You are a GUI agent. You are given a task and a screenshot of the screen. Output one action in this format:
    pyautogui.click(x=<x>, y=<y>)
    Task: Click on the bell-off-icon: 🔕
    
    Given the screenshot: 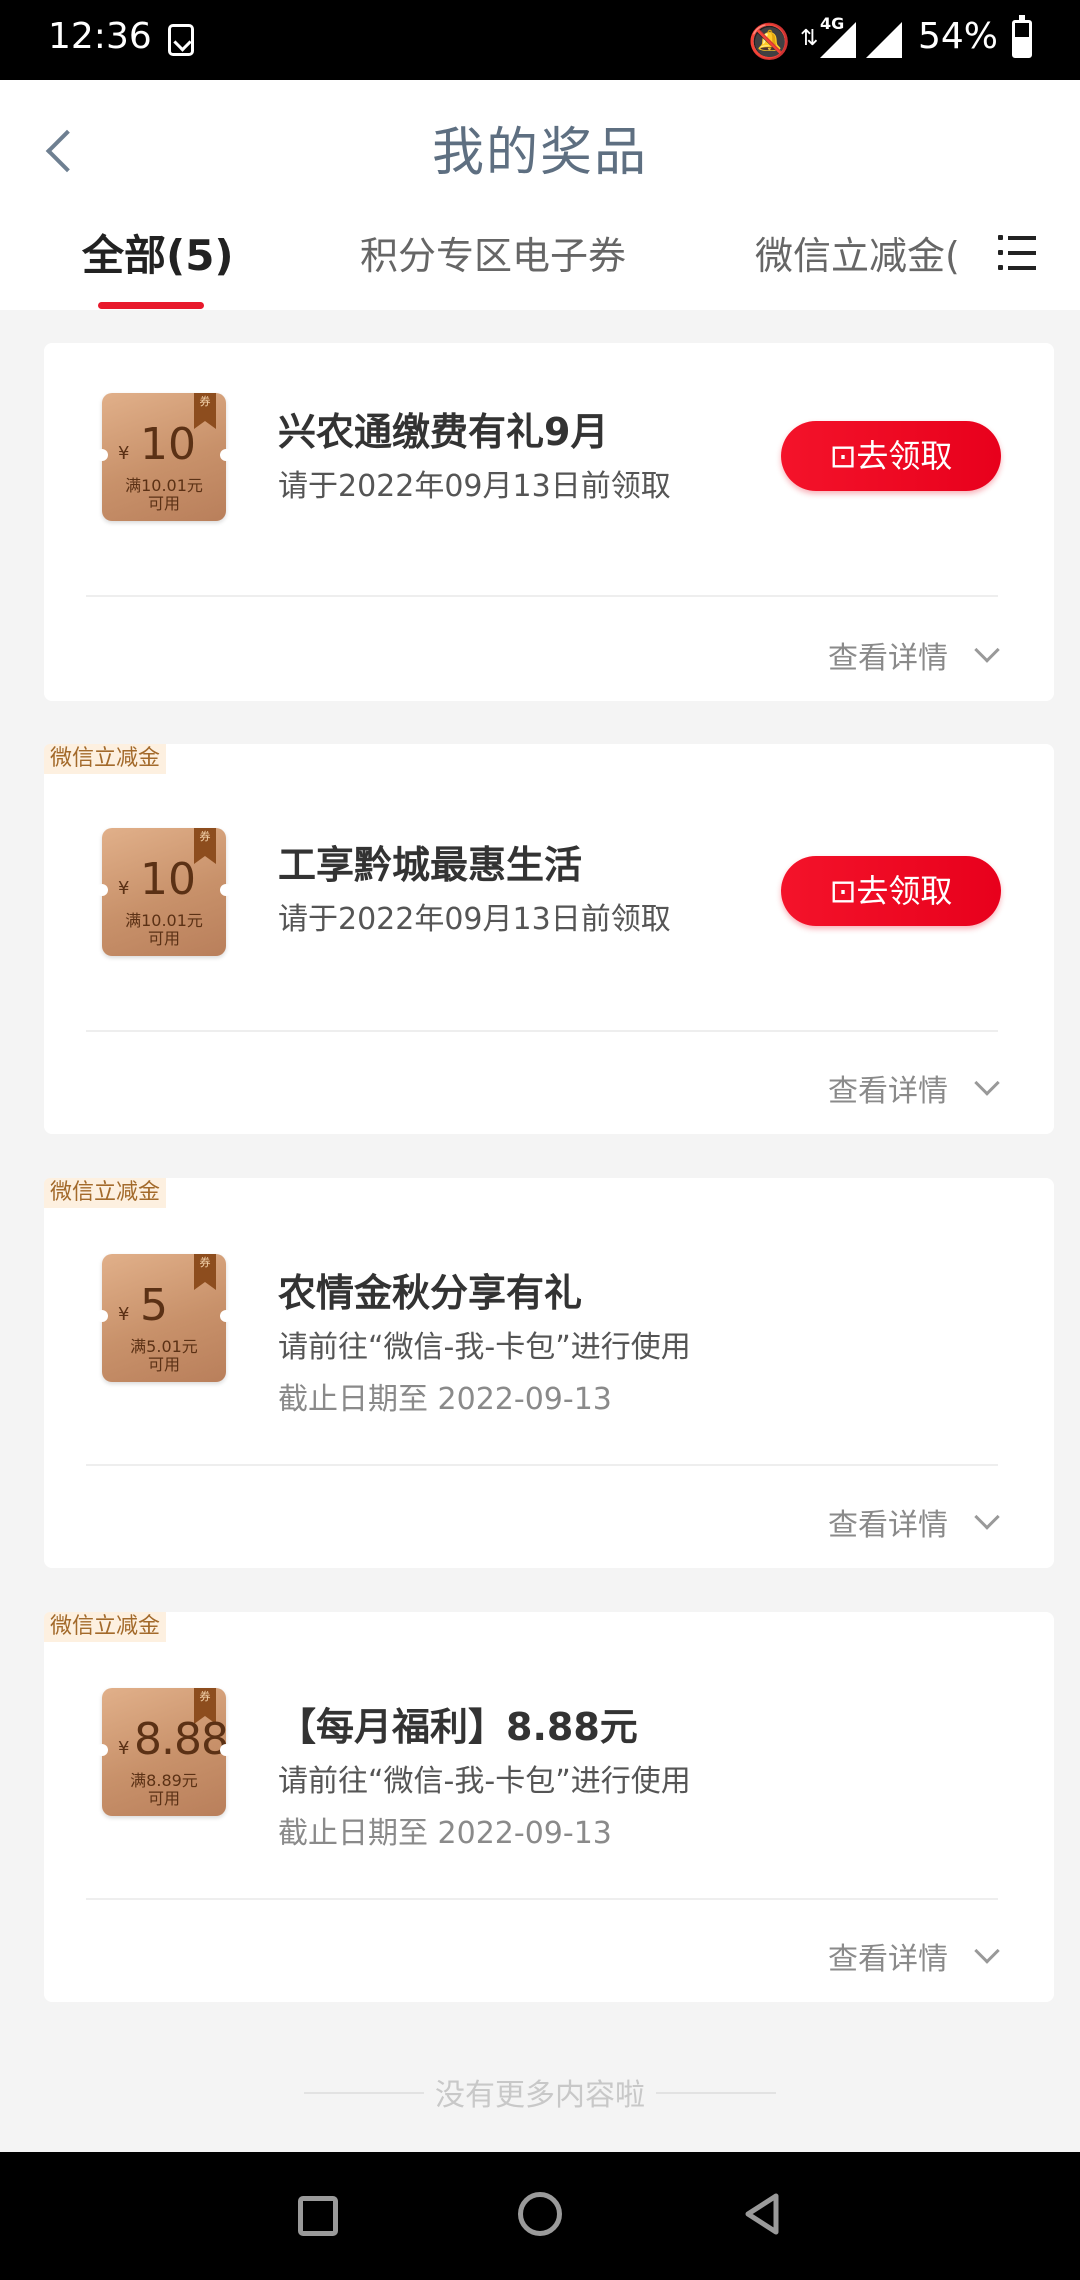 What is the action you would take?
    pyautogui.click(x=769, y=42)
    